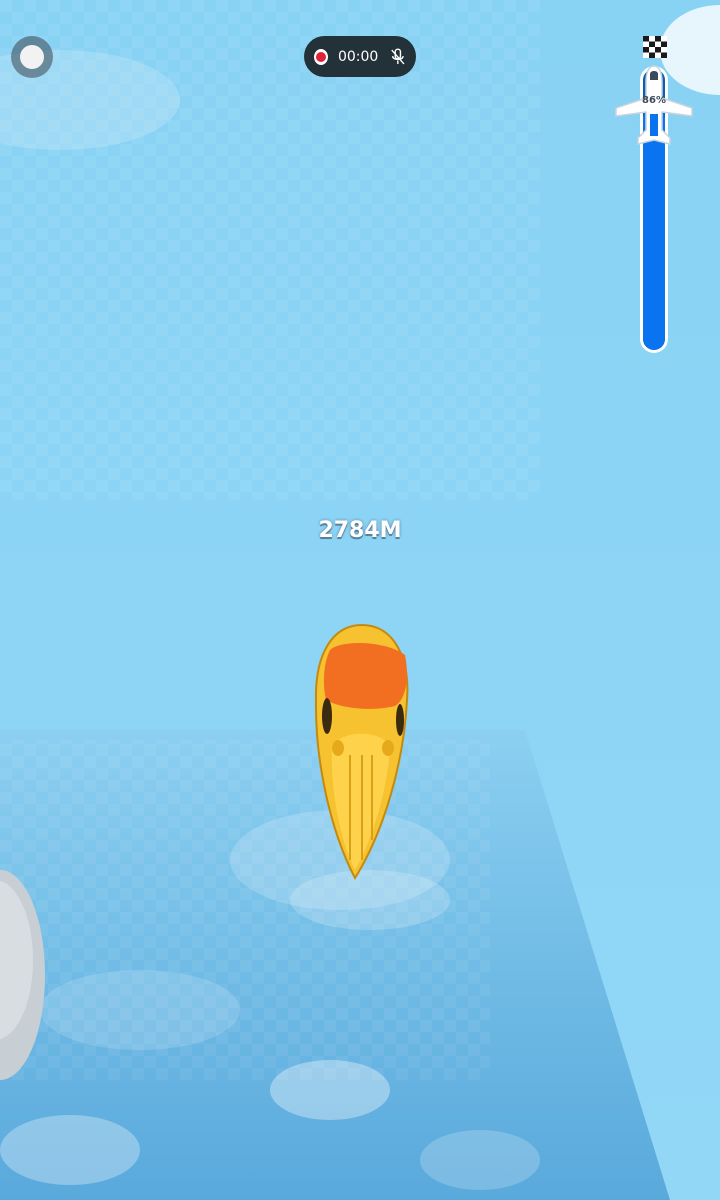  Describe the element at coordinates (398, 57) in the screenshot. I see `mic-off-icon` at that location.